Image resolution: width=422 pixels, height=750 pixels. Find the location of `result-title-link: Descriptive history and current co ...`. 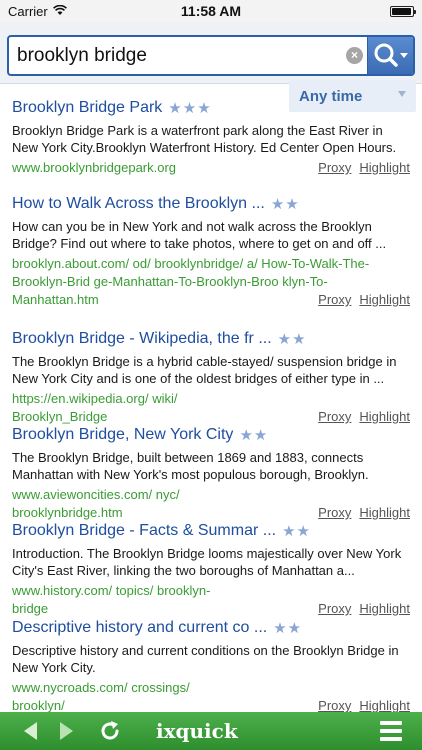

result-title-link: Descriptive history and current co ... is located at coordinates (139, 628).